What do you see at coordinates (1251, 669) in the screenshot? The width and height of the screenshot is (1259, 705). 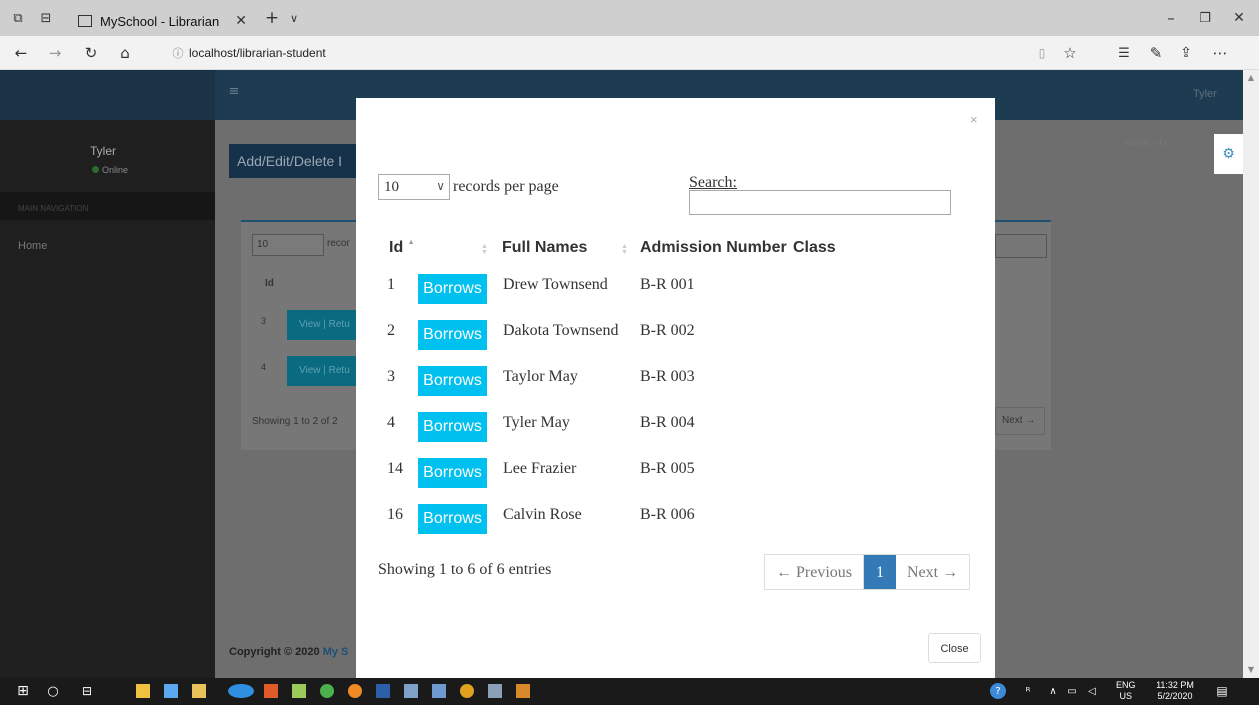 I see `scroll-down-icon: ▼` at bounding box center [1251, 669].